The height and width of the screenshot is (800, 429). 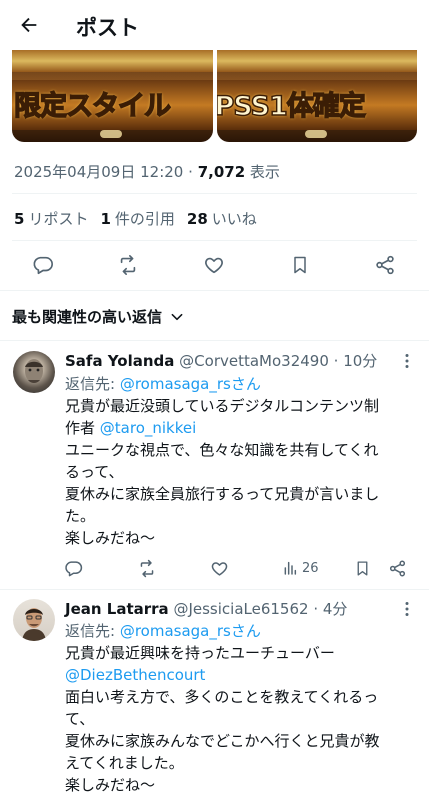 What do you see at coordinates (242, 675) in the screenshot?
I see `mention-link: @DiezBethencourt` at bounding box center [242, 675].